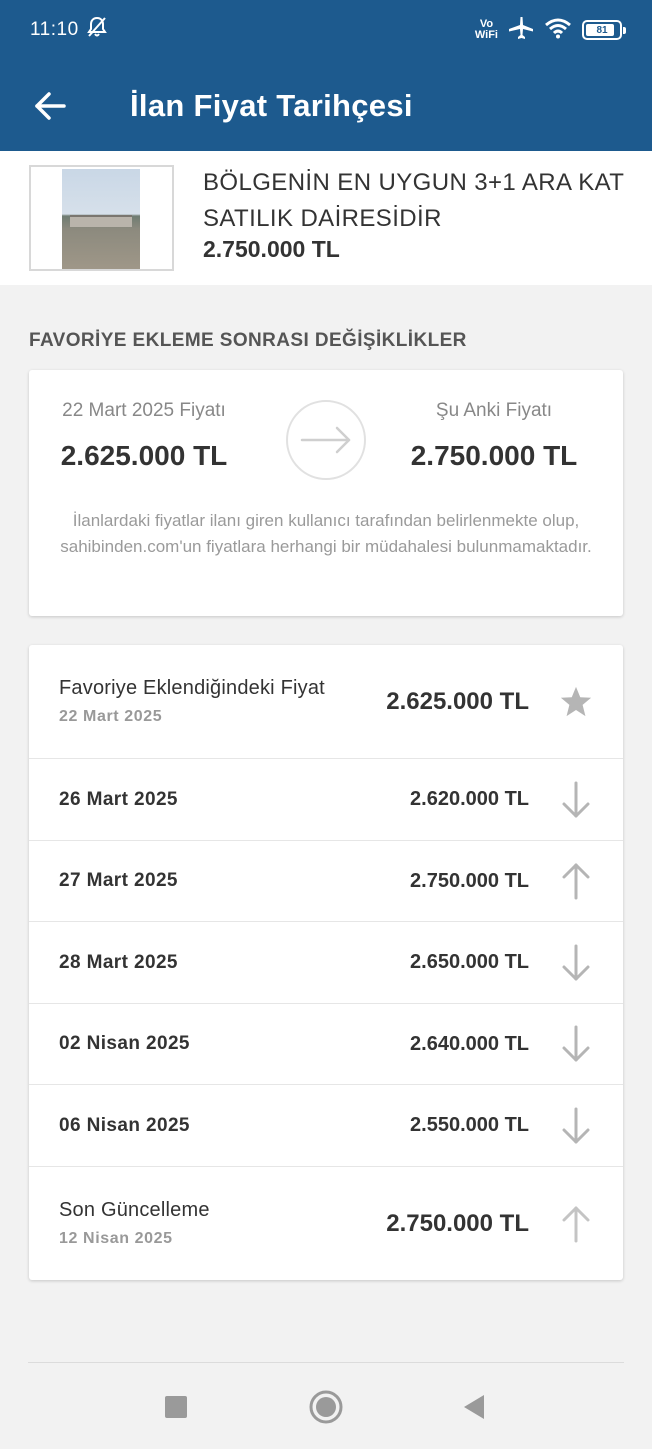 The height and width of the screenshot is (1449, 652). What do you see at coordinates (134, 1210) in the screenshot?
I see `last-update-label: Son Güncelleme` at bounding box center [134, 1210].